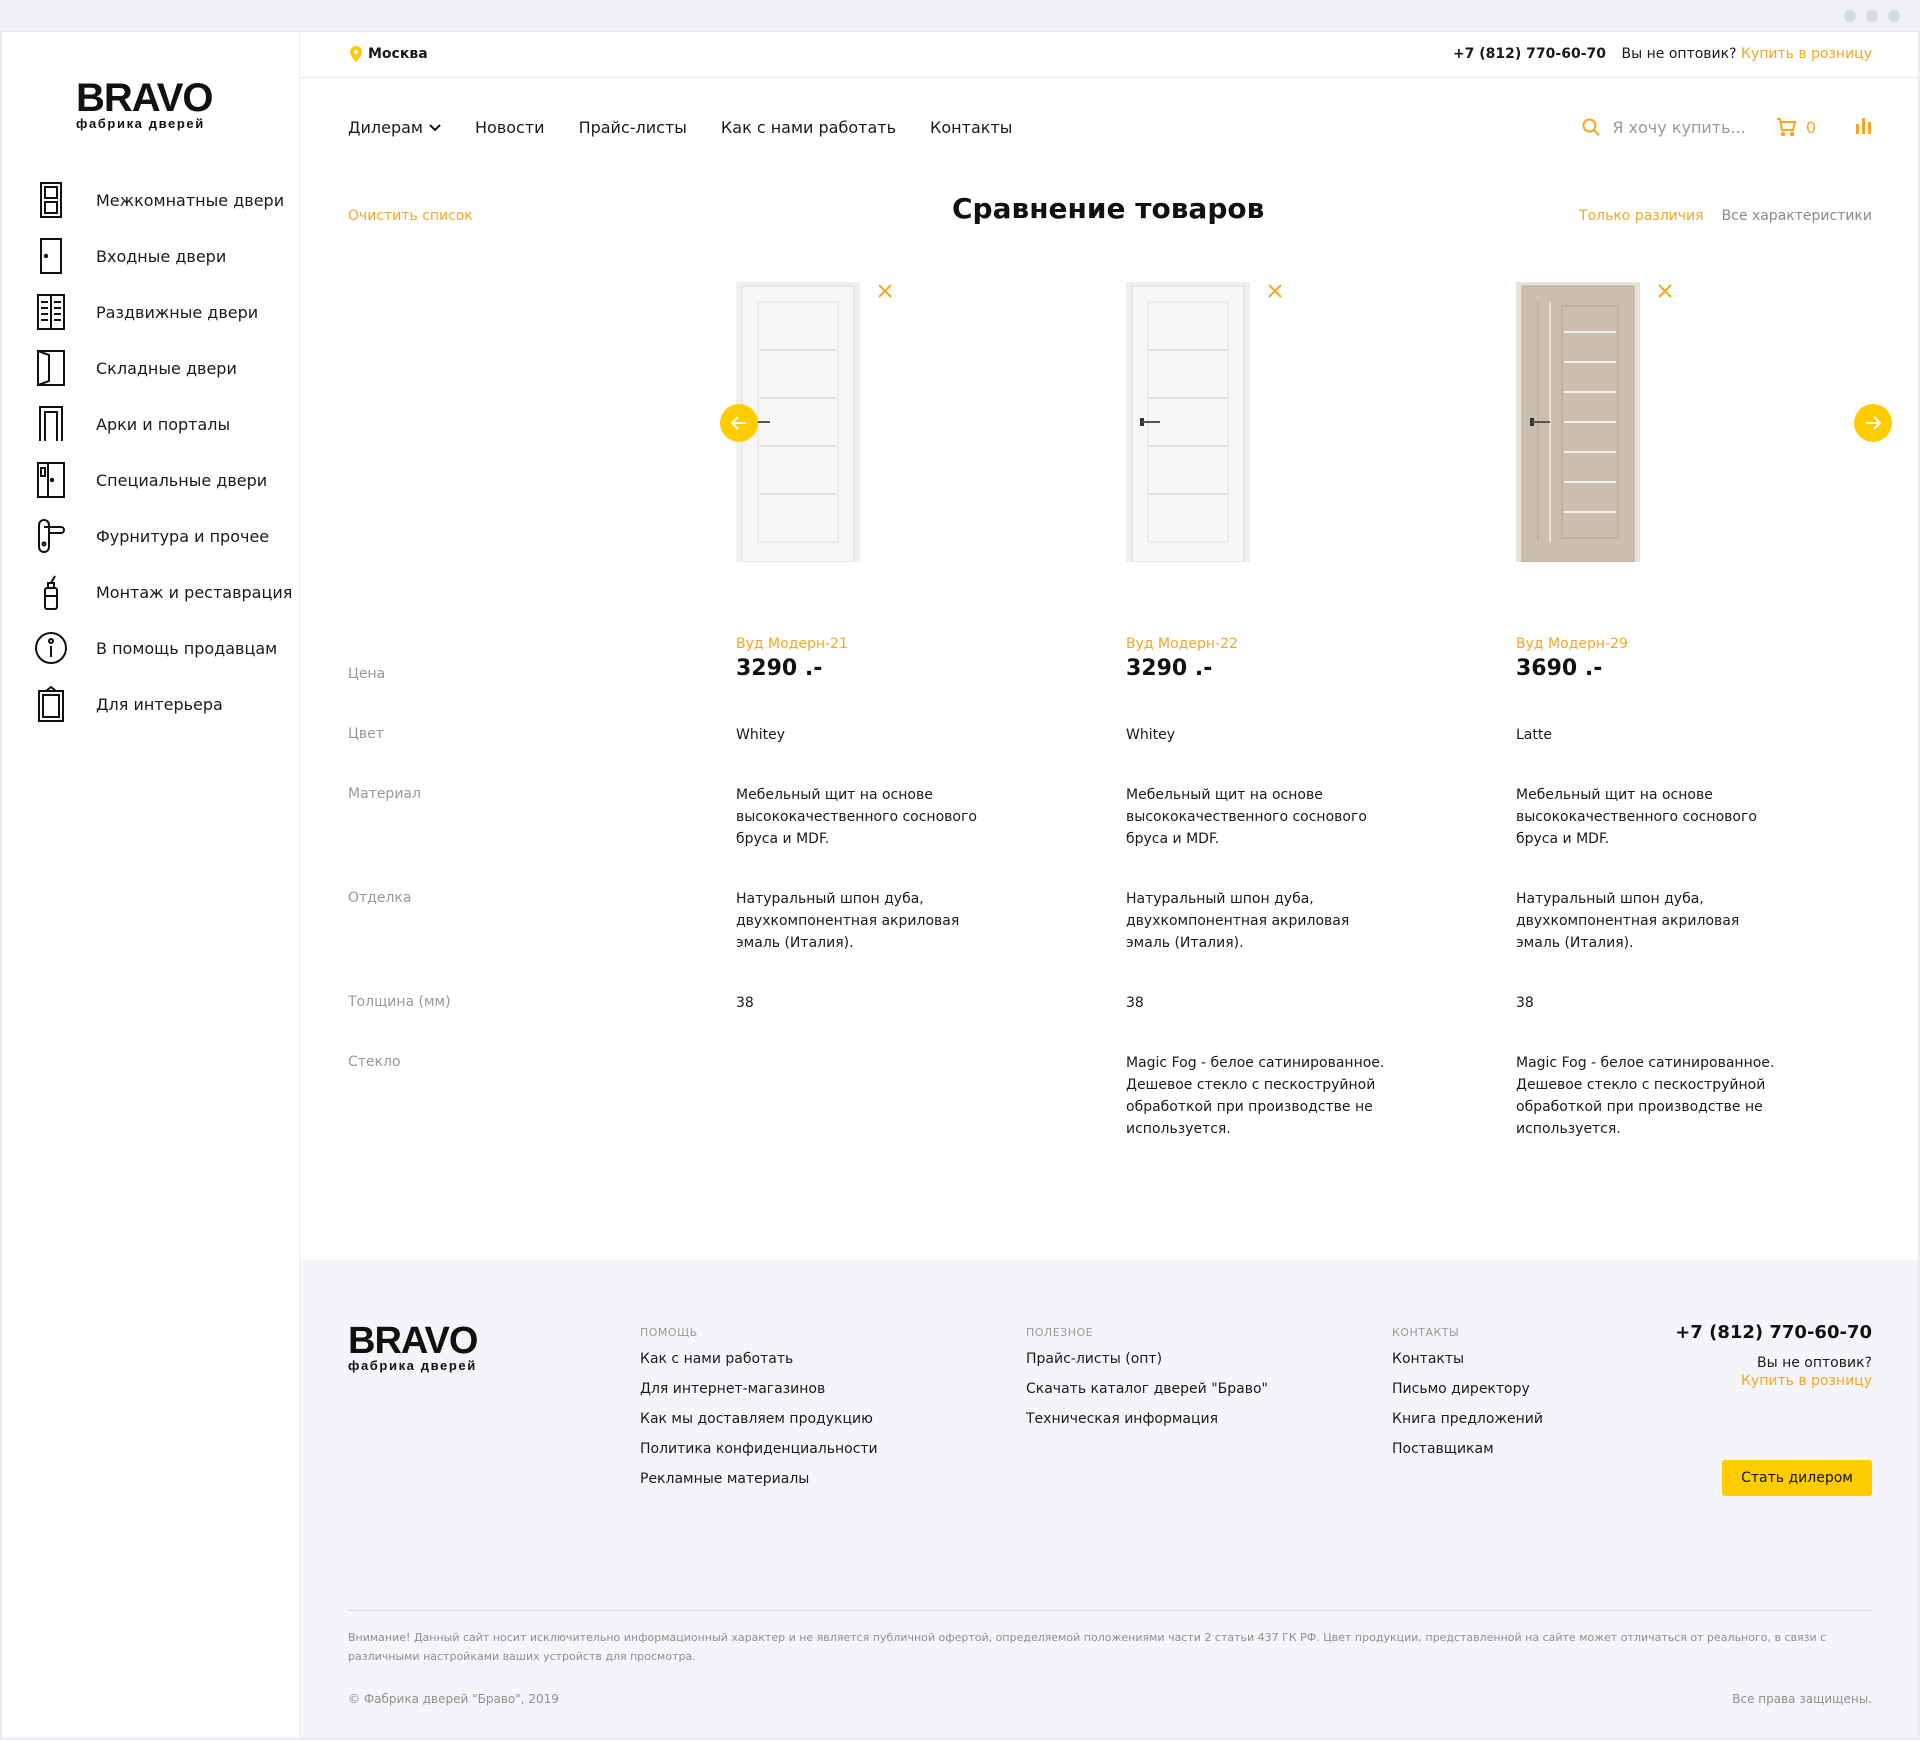  I want to click on footer-link: Письмо директору, so click(1467, 1396).